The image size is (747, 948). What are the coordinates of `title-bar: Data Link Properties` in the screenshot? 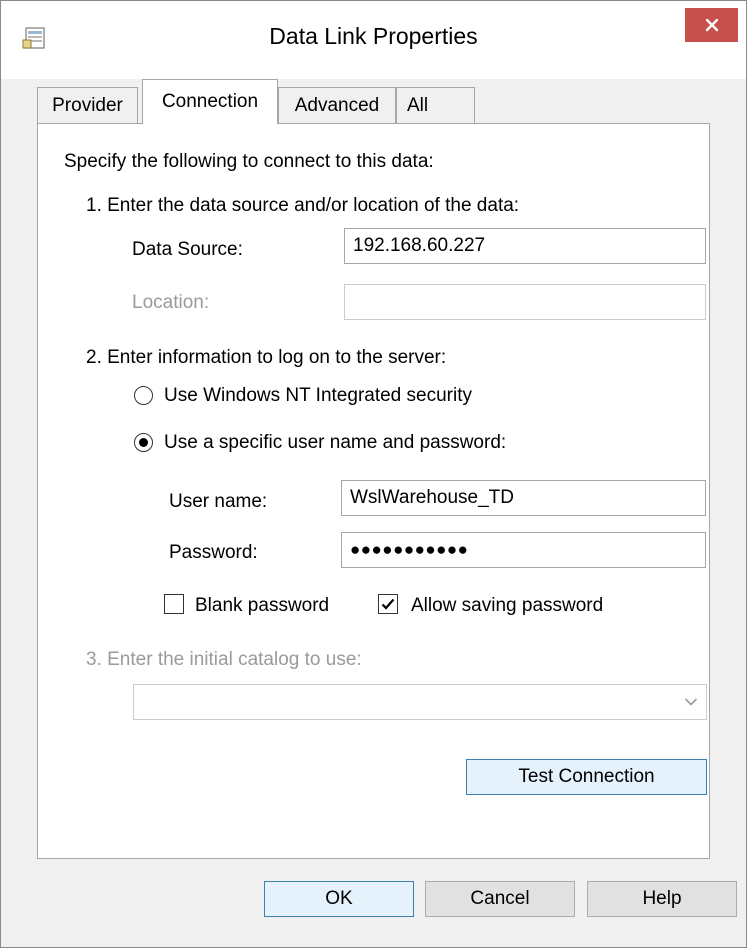 It's located at (373, 40).